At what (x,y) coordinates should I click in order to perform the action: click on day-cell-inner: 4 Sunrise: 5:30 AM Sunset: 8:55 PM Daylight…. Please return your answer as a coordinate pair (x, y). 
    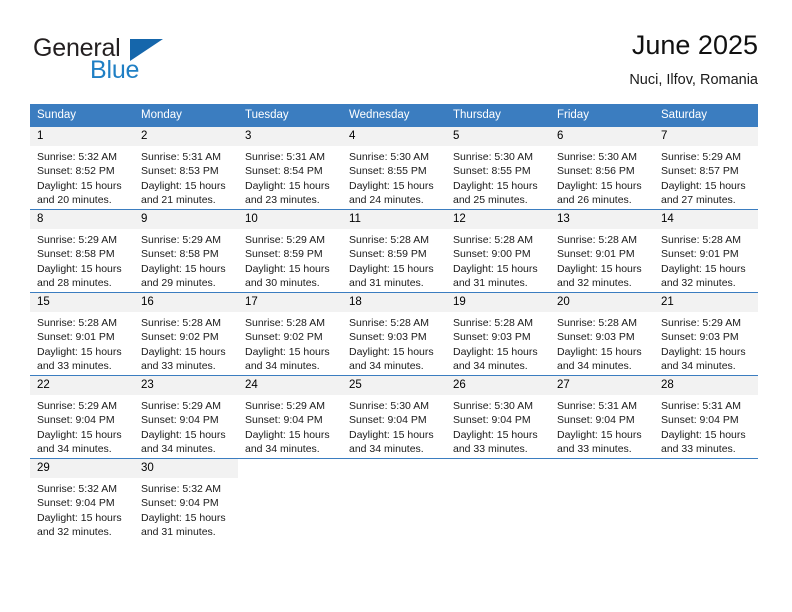
    Looking at the image, I should click on (394, 168).